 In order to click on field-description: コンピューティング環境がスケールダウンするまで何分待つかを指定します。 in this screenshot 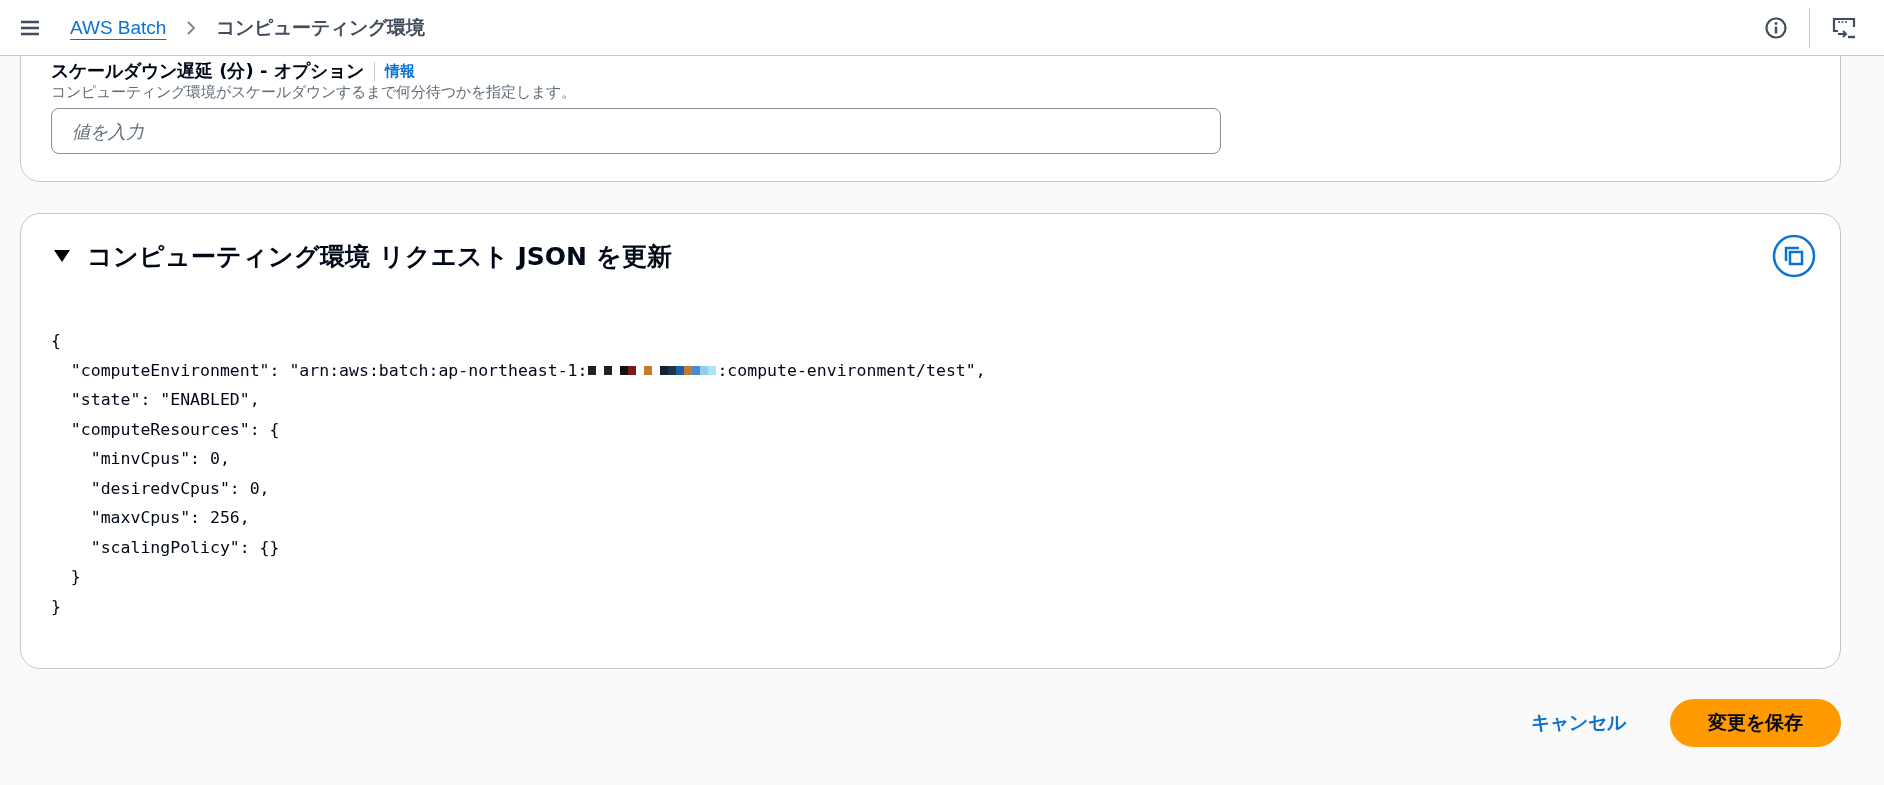, I will do `click(314, 92)`.